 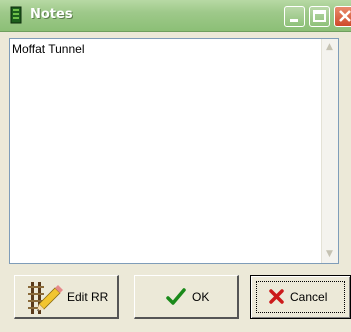 I want to click on cancel-label: Cancel, so click(x=309, y=297).